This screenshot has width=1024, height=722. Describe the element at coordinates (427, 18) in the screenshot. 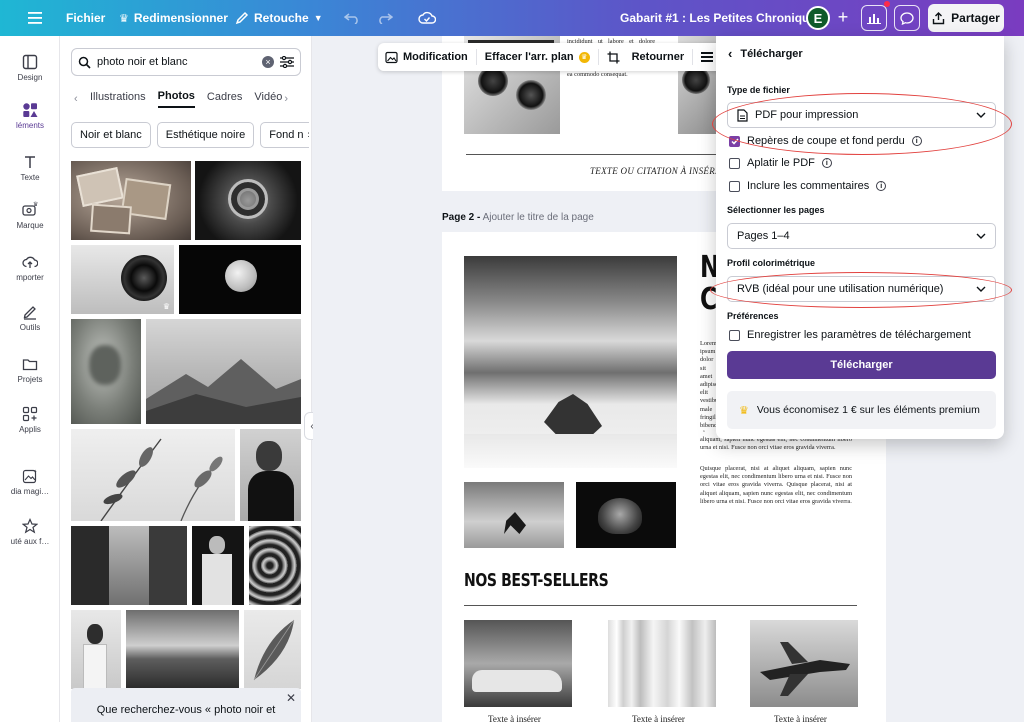

I see `cloud-saved-button` at that location.